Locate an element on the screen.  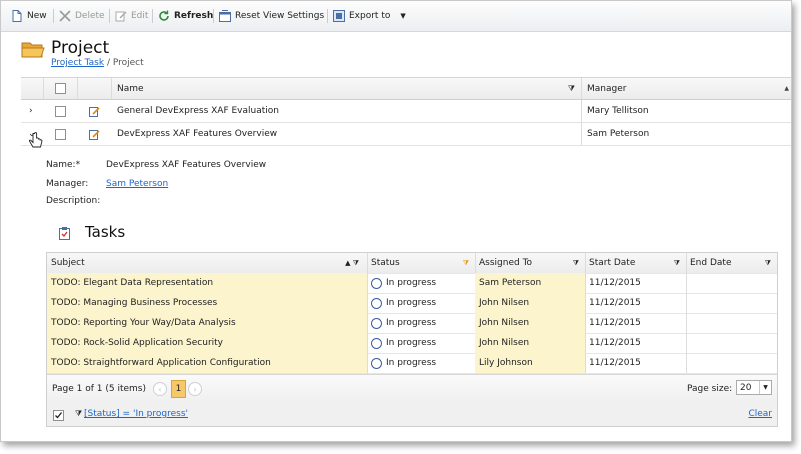
sort-ascending-filter-icon: ▲ ⧩ is located at coordinates (352, 263).